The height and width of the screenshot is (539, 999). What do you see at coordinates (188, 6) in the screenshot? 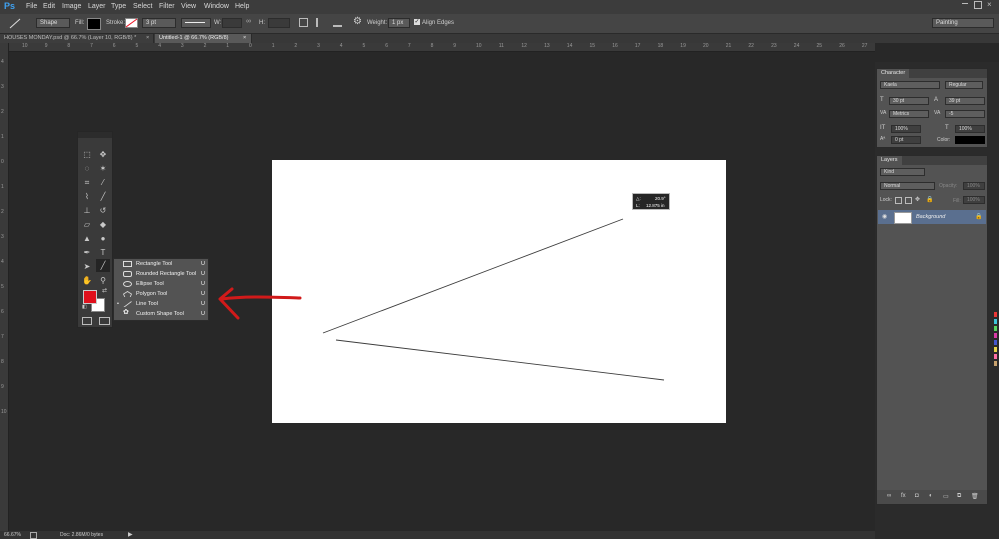
I see `menu-view: View` at bounding box center [188, 6].